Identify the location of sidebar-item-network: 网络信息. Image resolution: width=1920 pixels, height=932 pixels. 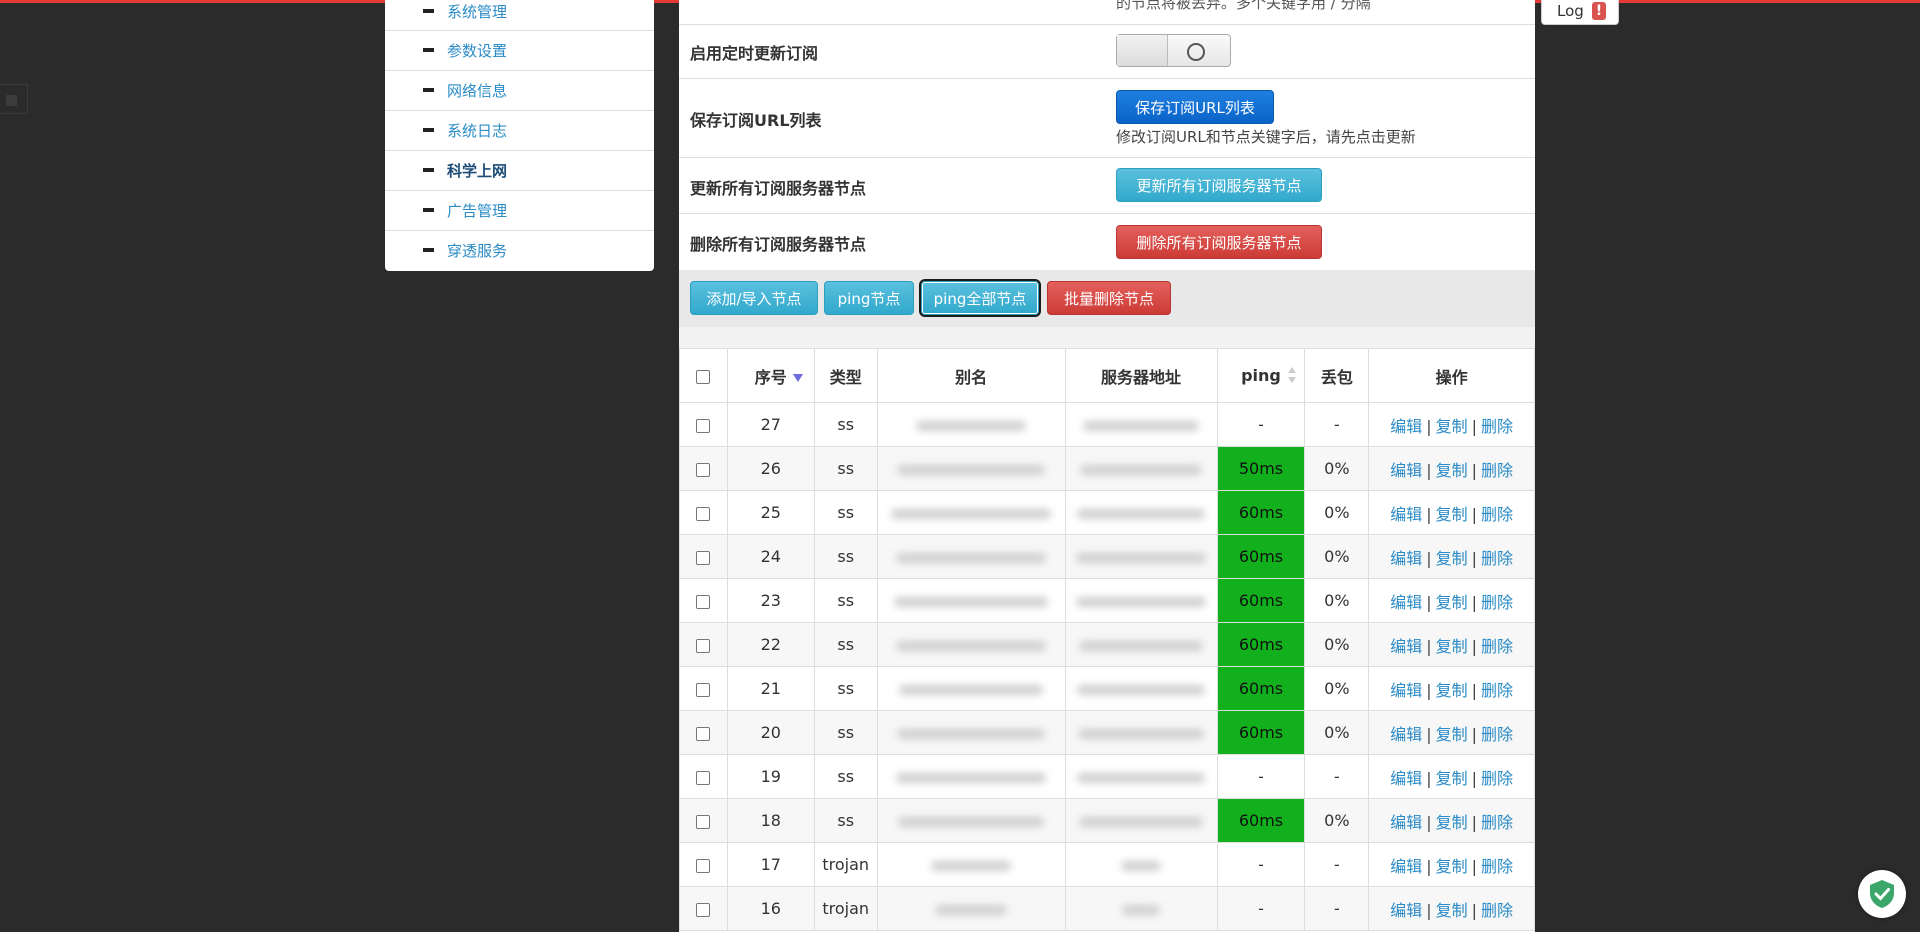
(519, 91).